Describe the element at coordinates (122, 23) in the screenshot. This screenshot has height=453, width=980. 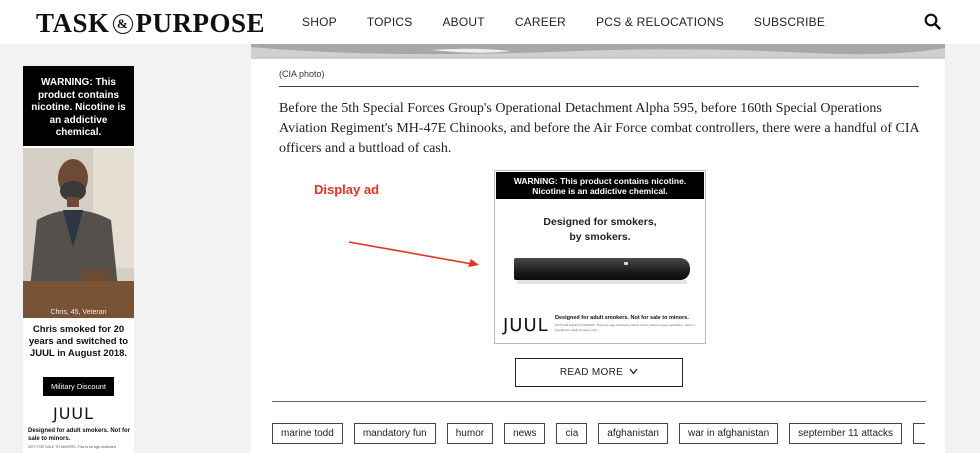
I see `logo-ampersand: &` at that location.